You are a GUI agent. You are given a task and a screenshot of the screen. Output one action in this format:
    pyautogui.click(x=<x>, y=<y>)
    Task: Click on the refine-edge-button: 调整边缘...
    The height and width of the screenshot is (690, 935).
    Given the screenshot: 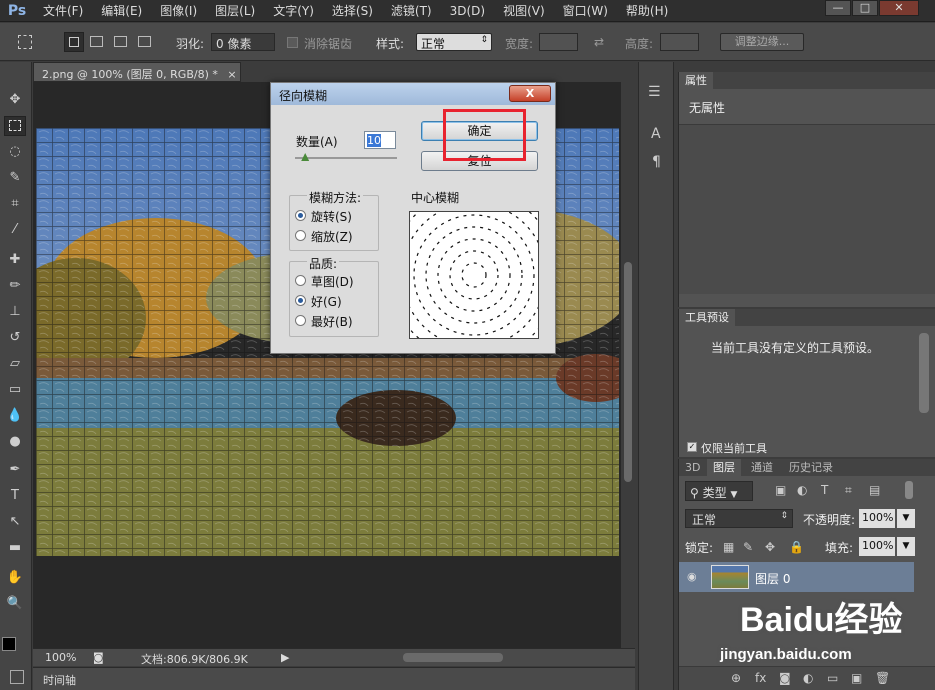 What is the action you would take?
    pyautogui.click(x=762, y=42)
    